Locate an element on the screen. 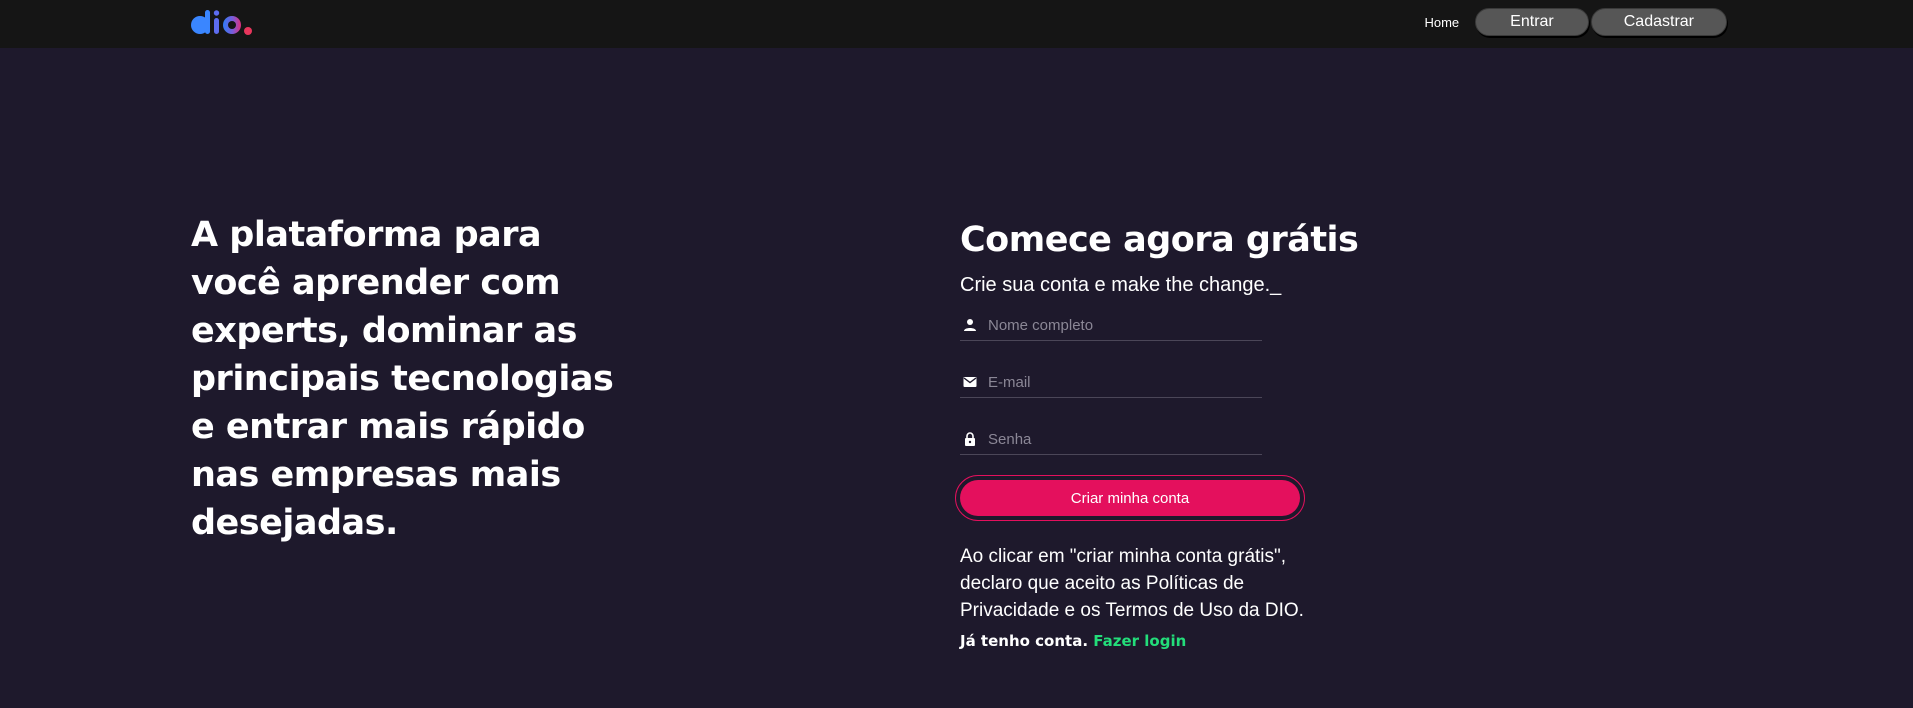 The width and height of the screenshot is (1913, 708). nav-home-link: Home is located at coordinates (1441, 22).